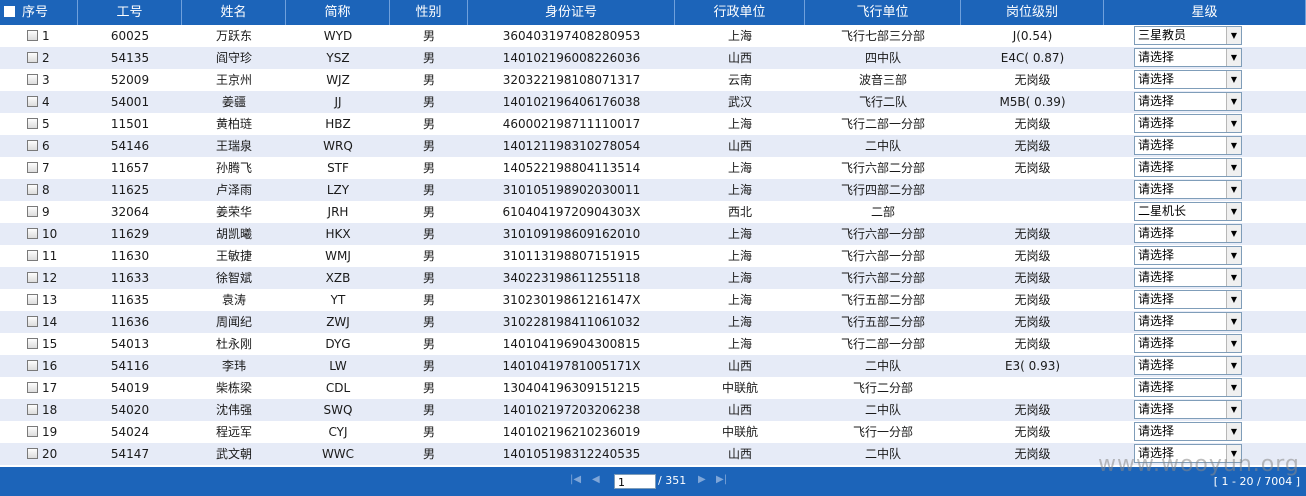 This screenshot has width=1306, height=496. What do you see at coordinates (702, 479) in the screenshot?
I see `next-page-icon: ▶` at bounding box center [702, 479].